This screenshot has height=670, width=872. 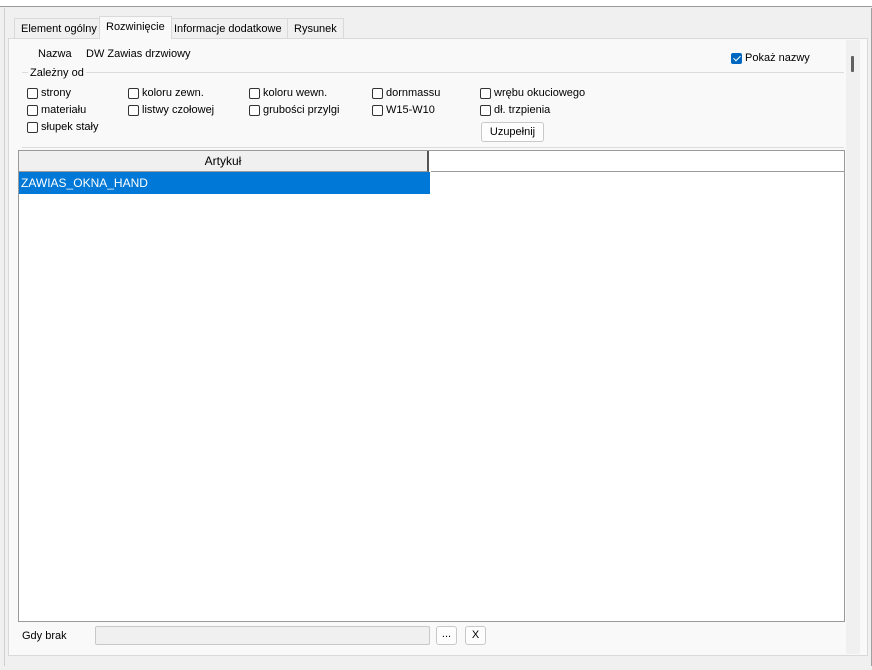 What do you see at coordinates (540, 93) in the screenshot?
I see `checkbox-label: wrębu okuciowego` at bounding box center [540, 93].